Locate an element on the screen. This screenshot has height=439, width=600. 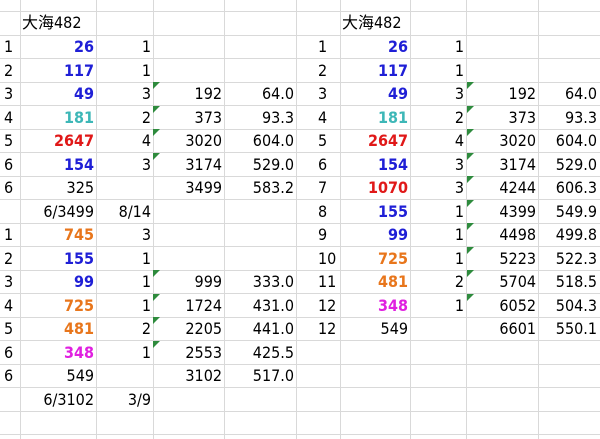
left-cell-count: 4 is located at coordinates (124, 140).